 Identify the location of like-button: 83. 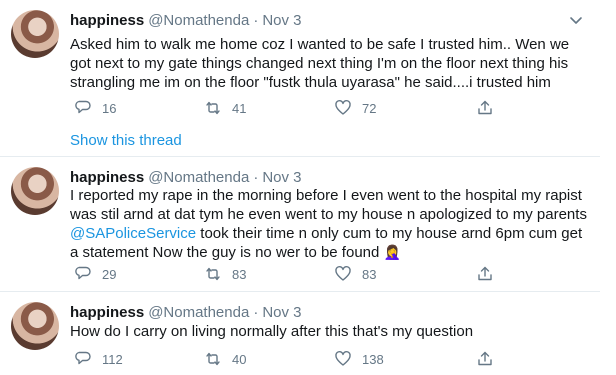
(355, 274).